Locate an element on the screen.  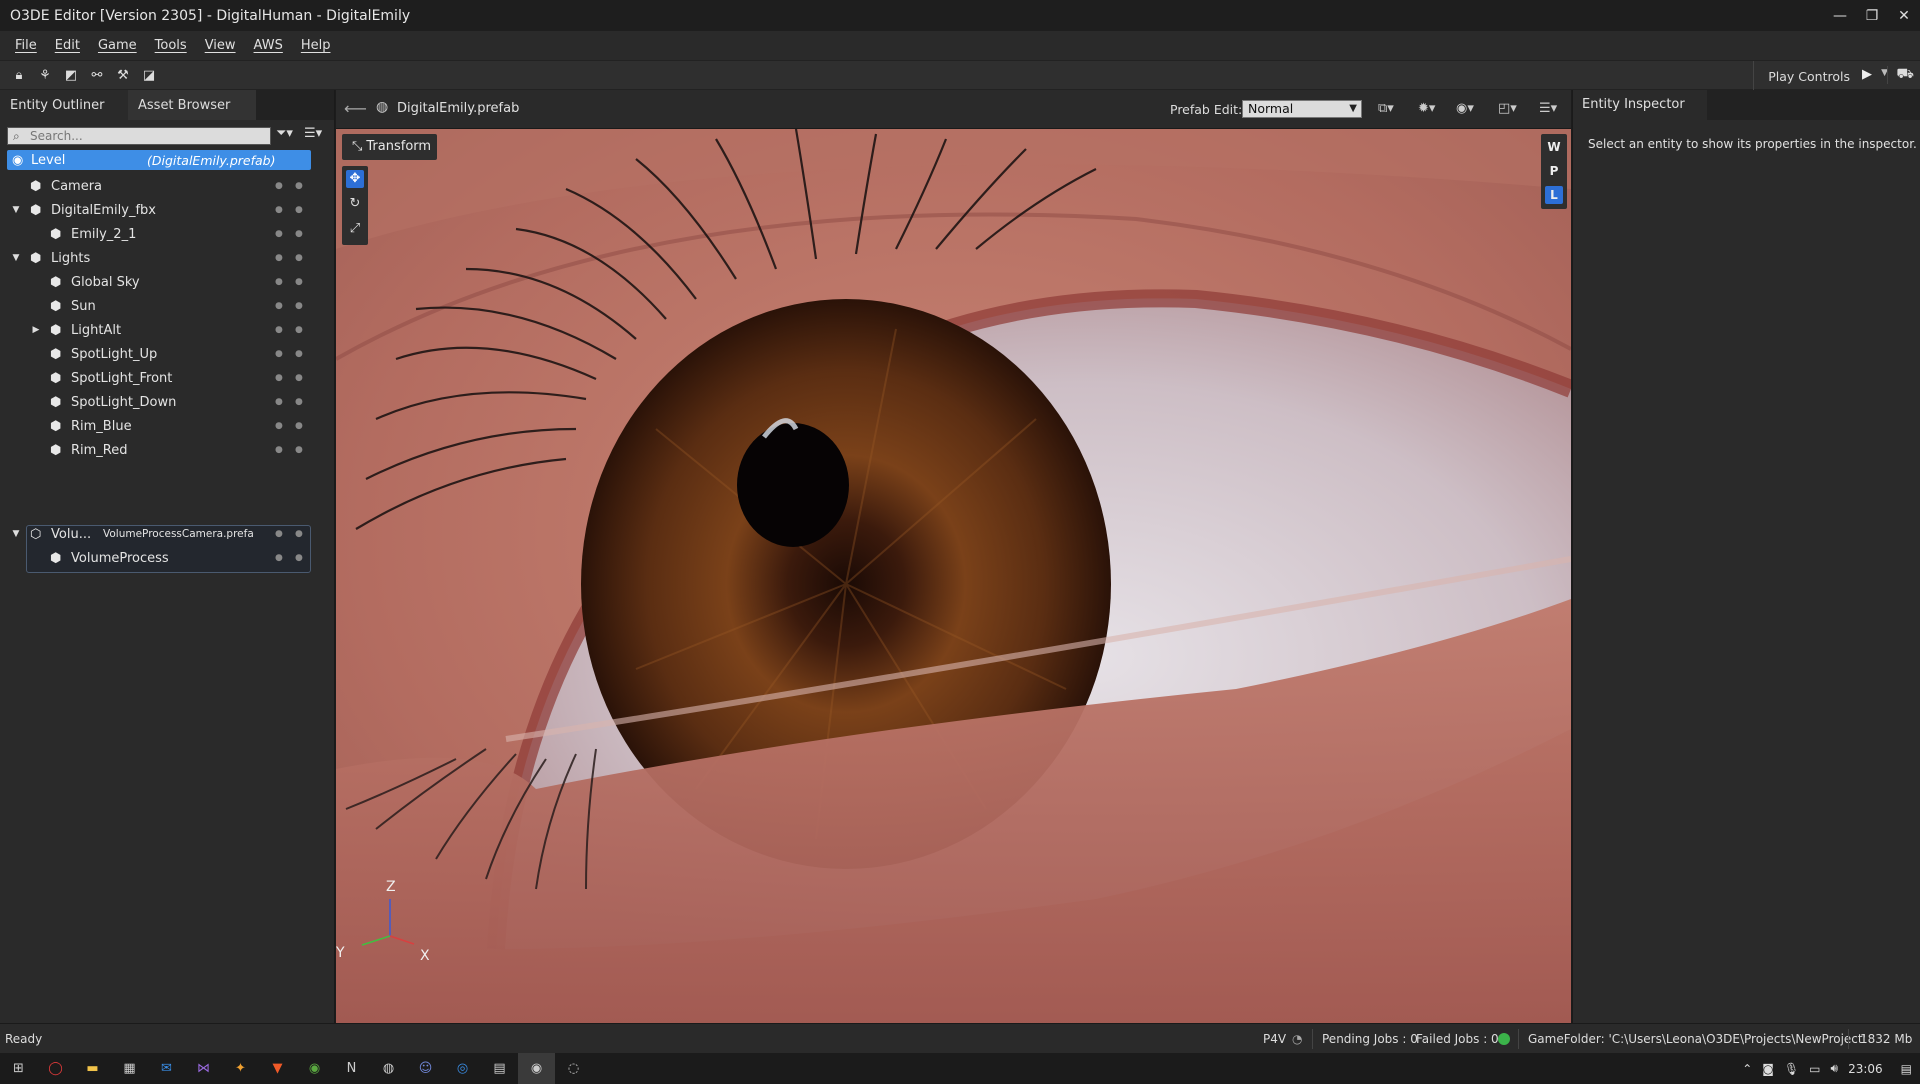
entity-row: ⬢ Rim_Red ● ● is located at coordinates (167, 450).